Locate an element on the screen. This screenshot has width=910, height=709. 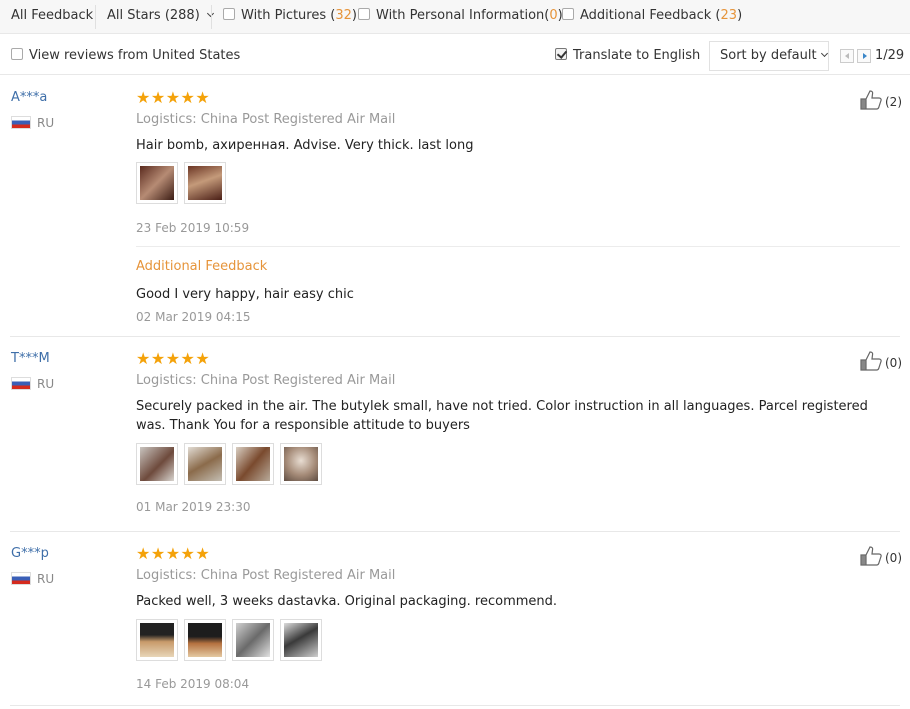
with-personal-info-checkbox is located at coordinates (364, 14).